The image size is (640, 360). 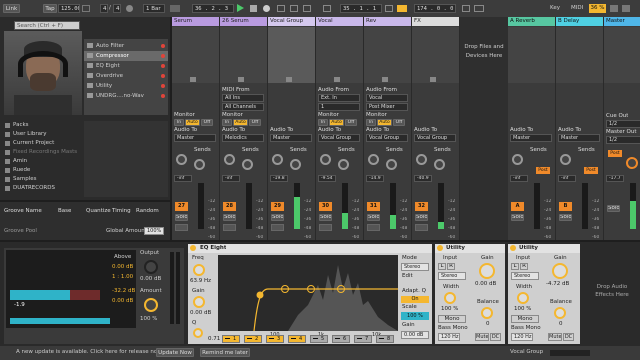 I want to click on eq-freq-knob, so click(x=199, y=270).